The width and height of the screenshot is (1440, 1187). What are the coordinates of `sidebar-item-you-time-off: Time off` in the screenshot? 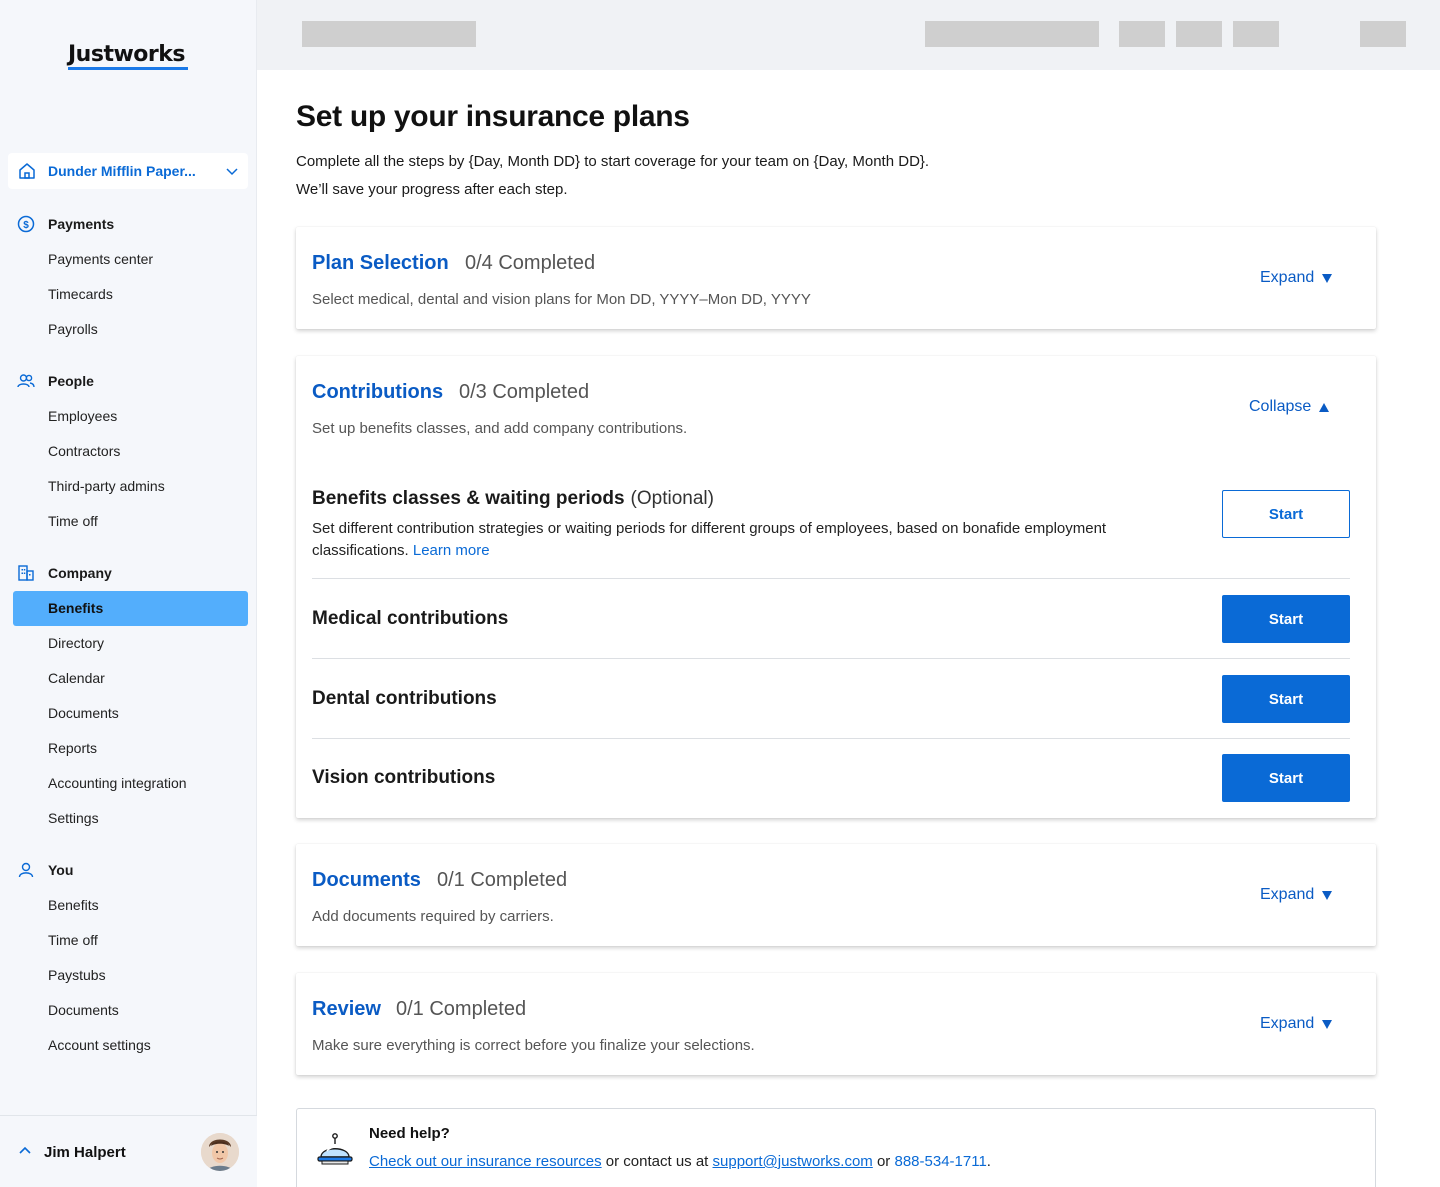 It's located at (130, 940).